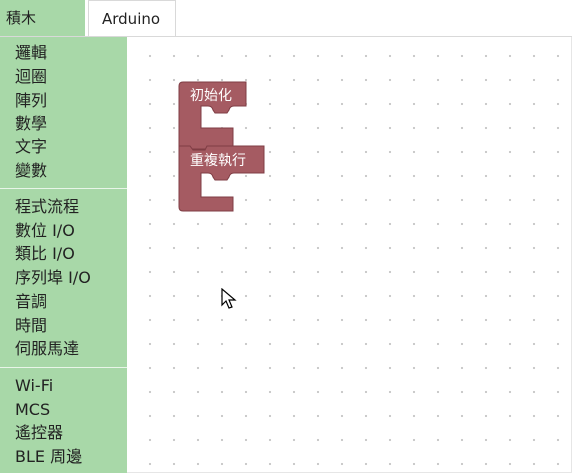  What do you see at coordinates (32, 410) in the screenshot?
I see `toolbox-category-mcs: MCS` at bounding box center [32, 410].